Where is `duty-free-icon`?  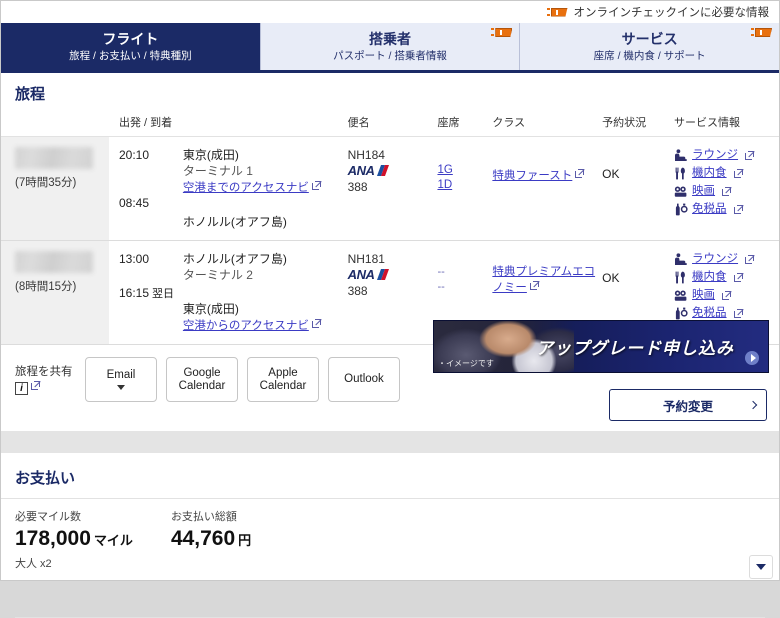 duty-free-icon is located at coordinates (681, 209).